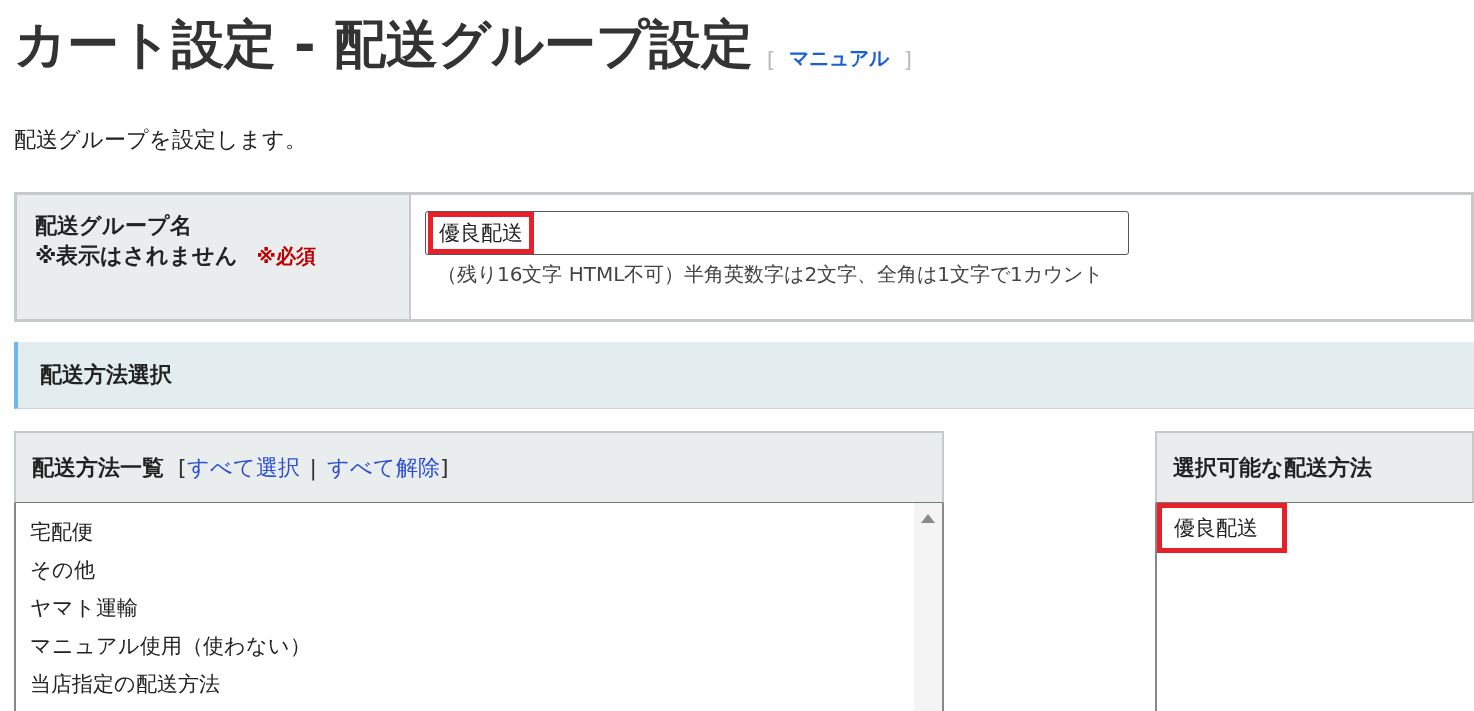  What do you see at coordinates (928, 607) in the screenshot?
I see `scrollbar` at bounding box center [928, 607].